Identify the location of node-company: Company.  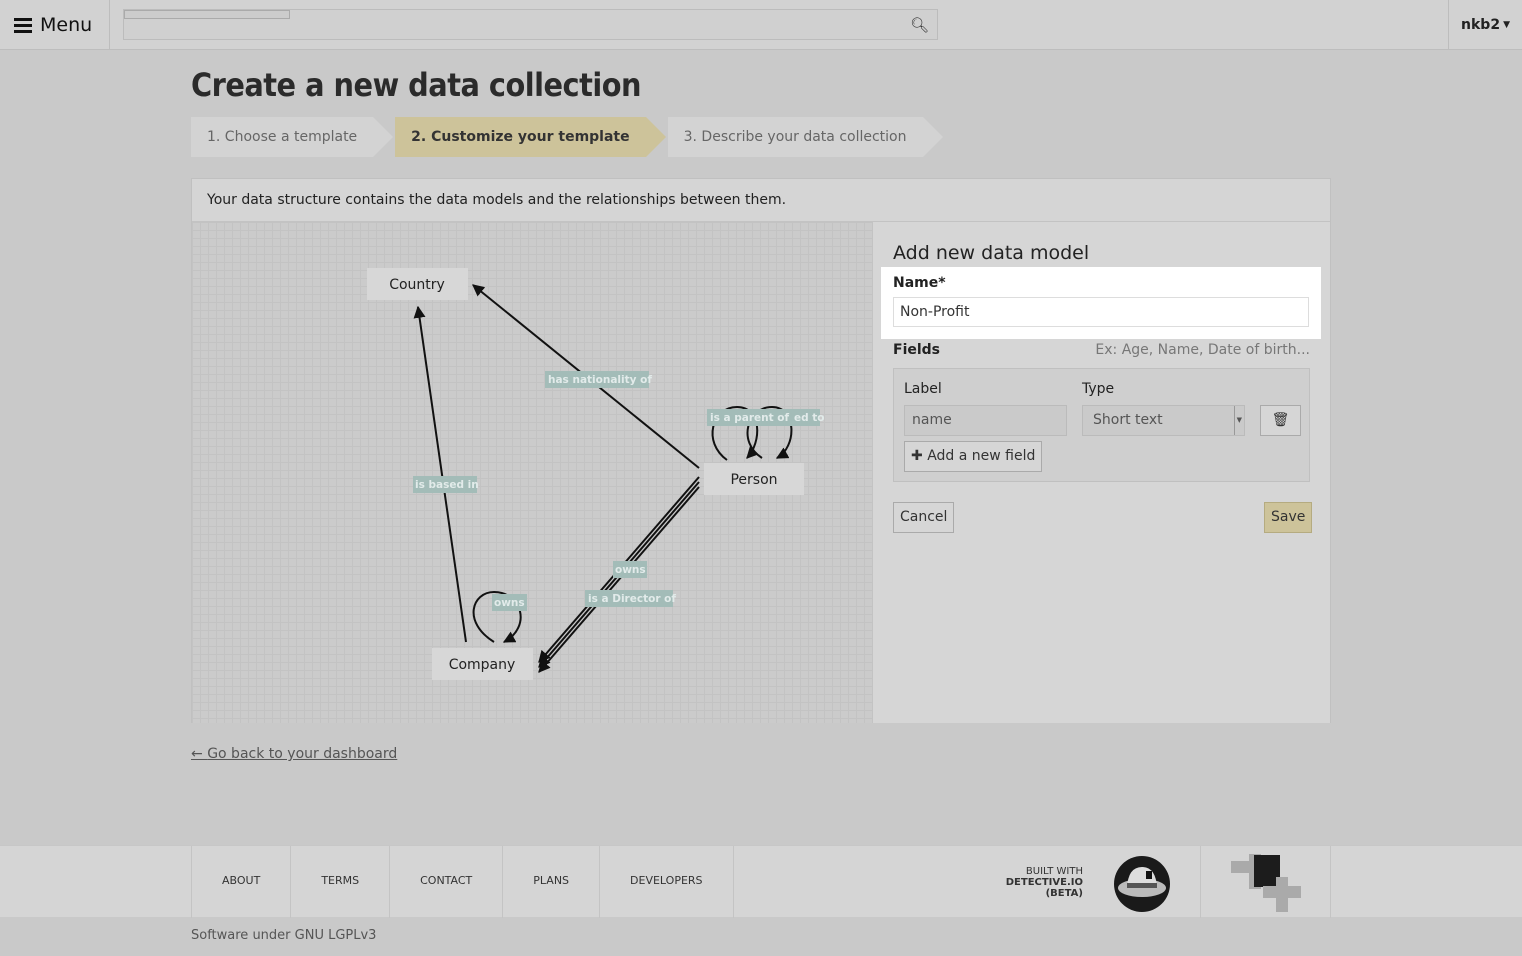
(482, 664).